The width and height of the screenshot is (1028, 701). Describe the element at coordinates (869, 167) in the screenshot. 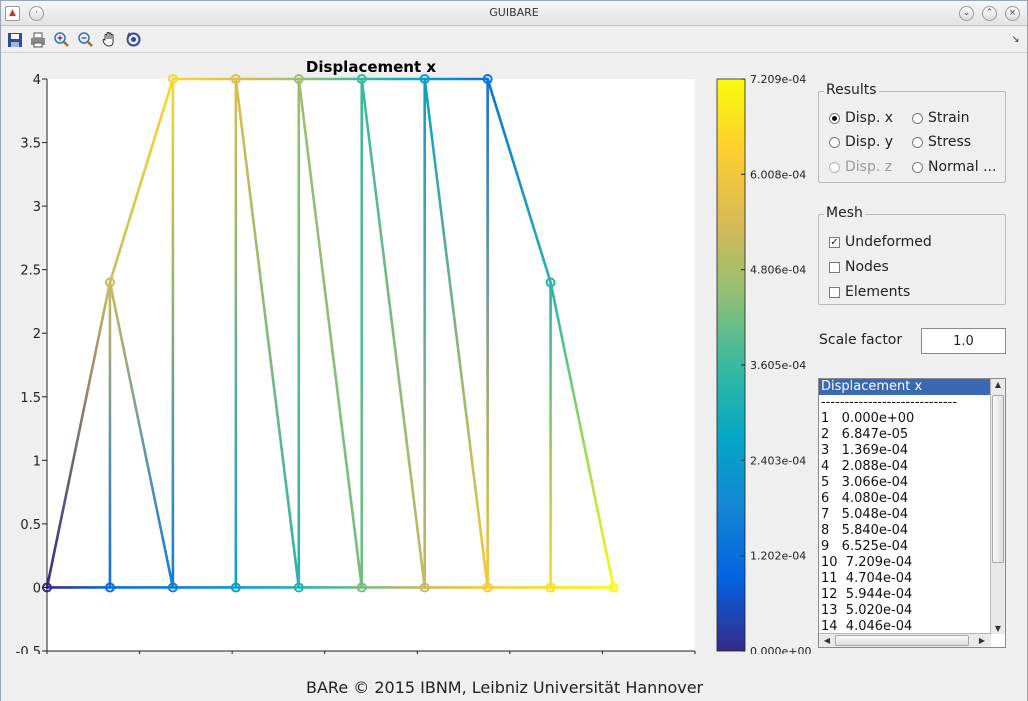

I see `radio-label: Disp. z` at that location.